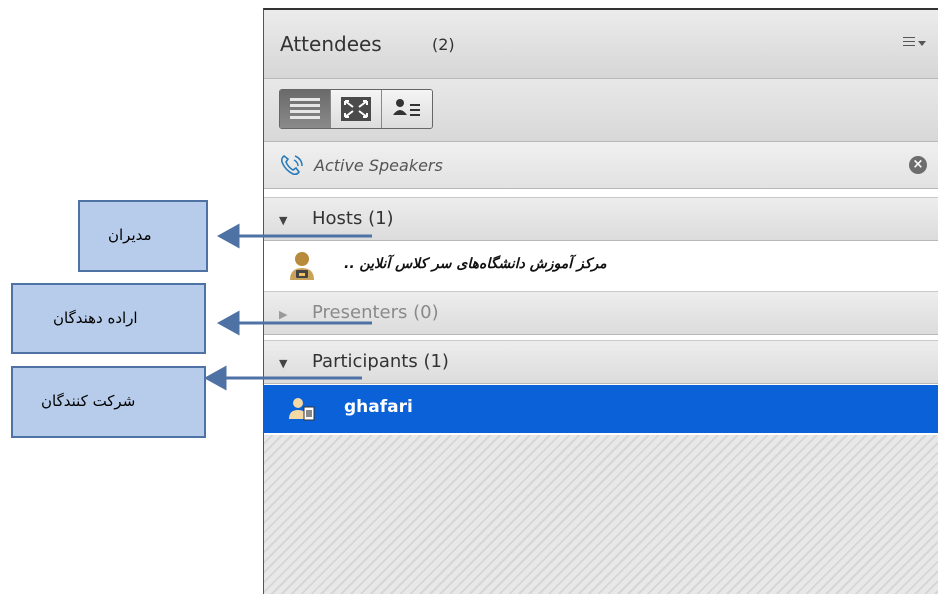 The width and height of the screenshot is (938, 594). Describe the element at coordinates (331, 44) in the screenshot. I see `pod-title: Attendees` at that location.